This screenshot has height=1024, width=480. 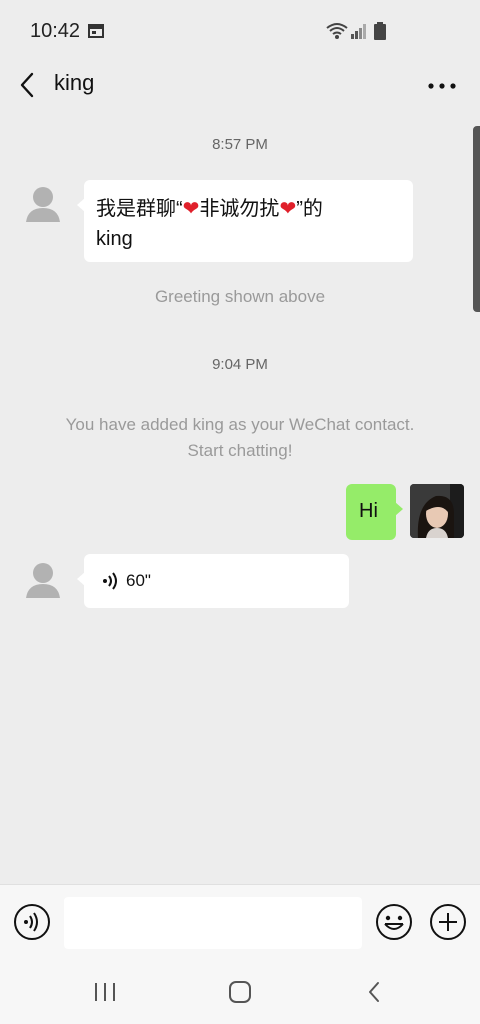 I want to click on calendar-icon, so click(x=96, y=31).